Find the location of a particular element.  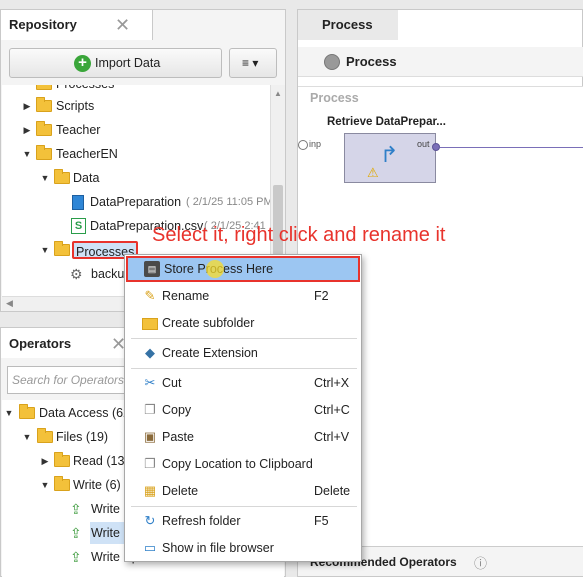

tree-label: Teacher is located at coordinates (78, 130).